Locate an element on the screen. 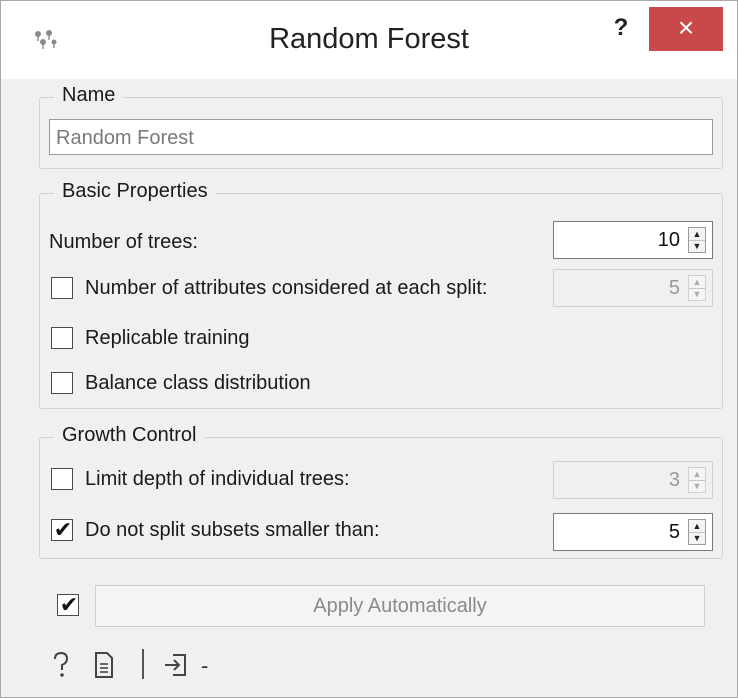 The width and height of the screenshot is (738, 698). replicable-training-checkbox is located at coordinates (62, 338).